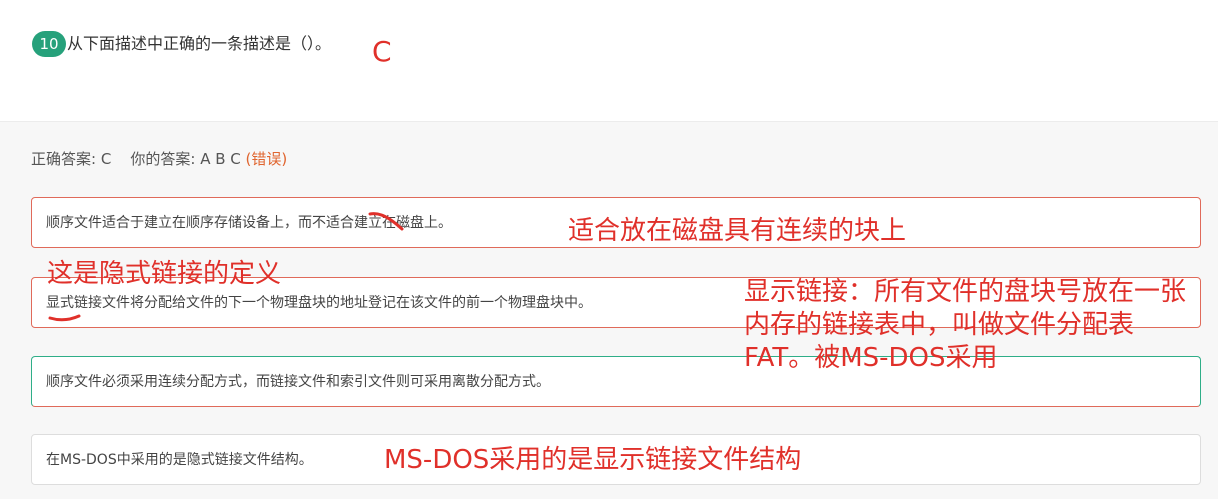  What do you see at coordinates (593, 460) in the screenshot?
I see `option-d-annotation: MS-DOS采用的是显示链接文件结构` at bounding box center [593, 460].